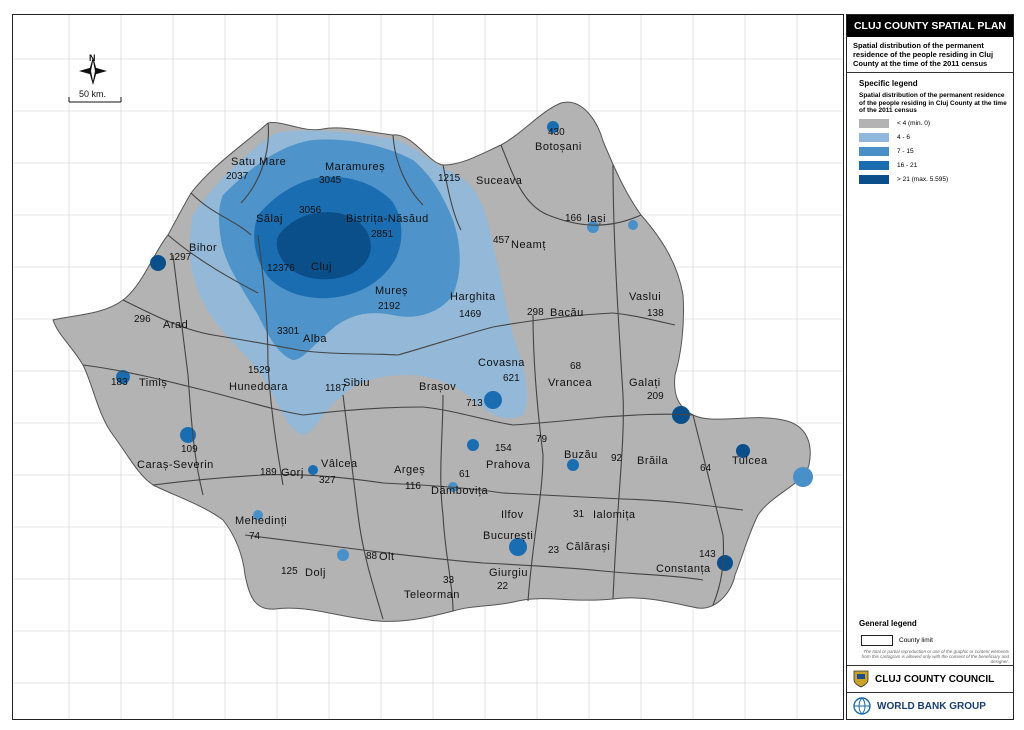 The height and width of the screenshot is (730, 1024). Describe the element at coordinates (310, 210) in the screenshot. I see `county-value: 3056` at that location.